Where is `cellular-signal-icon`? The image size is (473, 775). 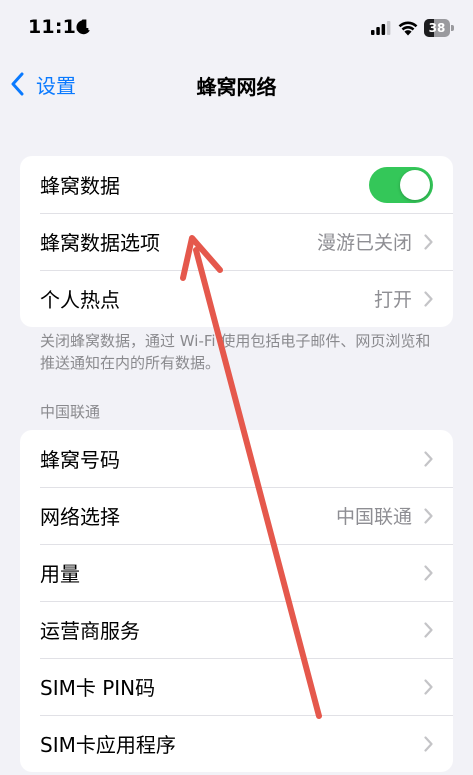 cellular-signal-icon is located at coordinates (381, 28).